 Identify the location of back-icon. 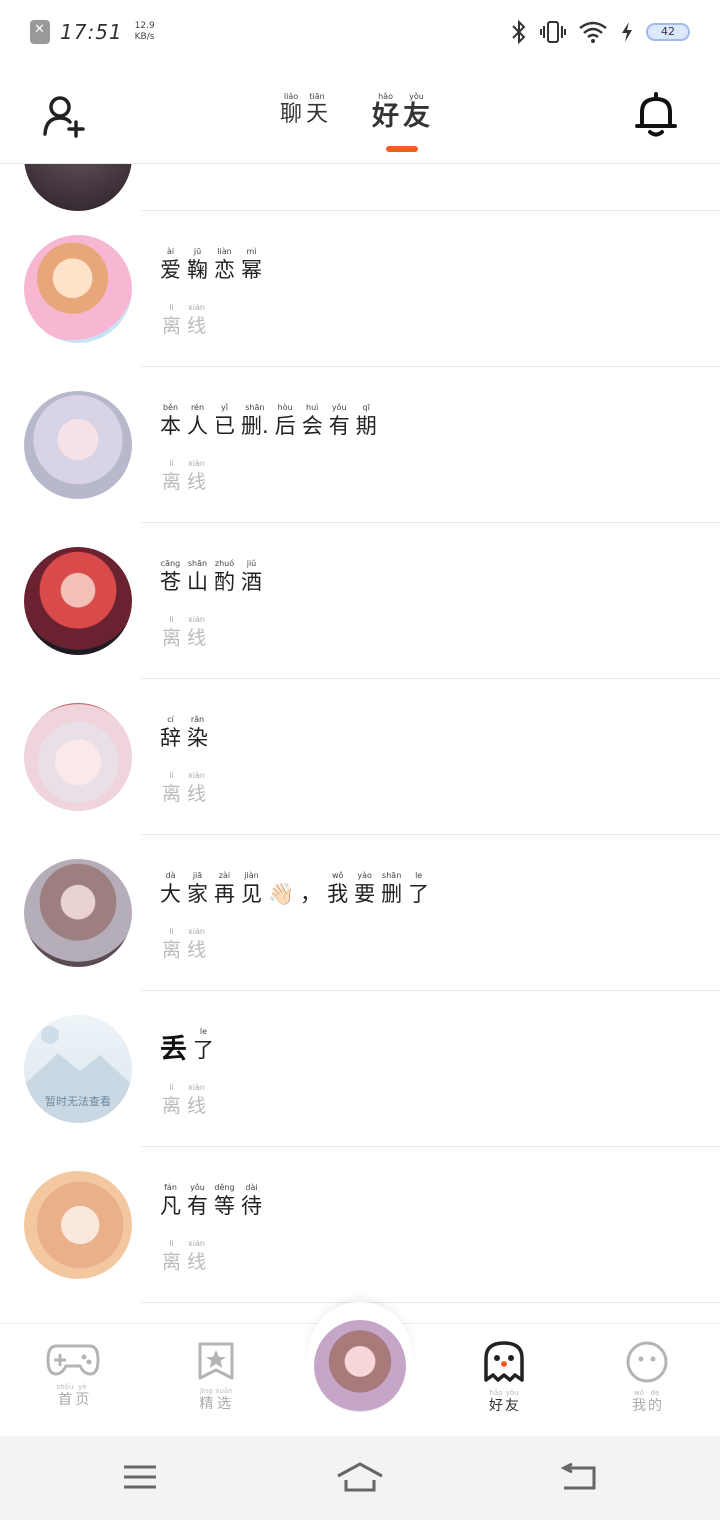
(579, 1477).